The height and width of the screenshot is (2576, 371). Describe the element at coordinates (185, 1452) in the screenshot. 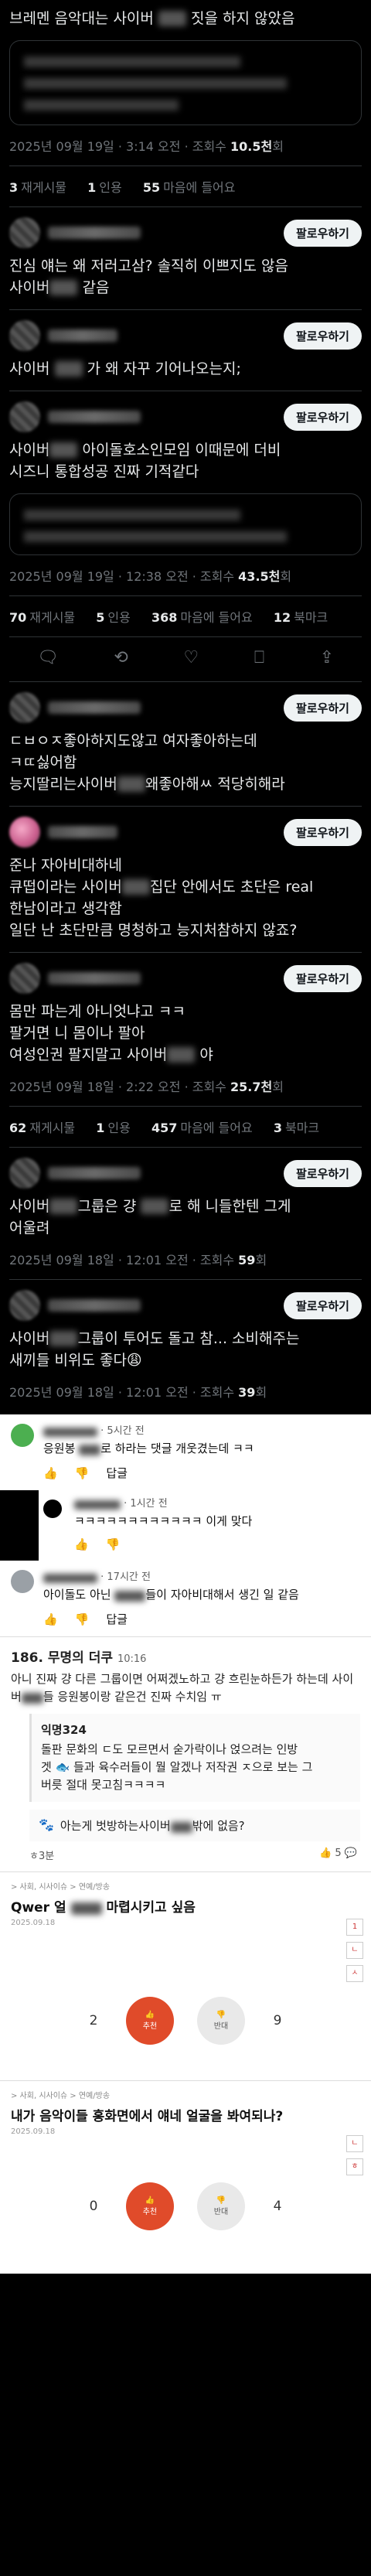

I see `yt-comment: · 5시간 전 응원봉 로 하라는 댓글 개웃겼는데 ㅋㅋ 👍 👎 답글` at that location.